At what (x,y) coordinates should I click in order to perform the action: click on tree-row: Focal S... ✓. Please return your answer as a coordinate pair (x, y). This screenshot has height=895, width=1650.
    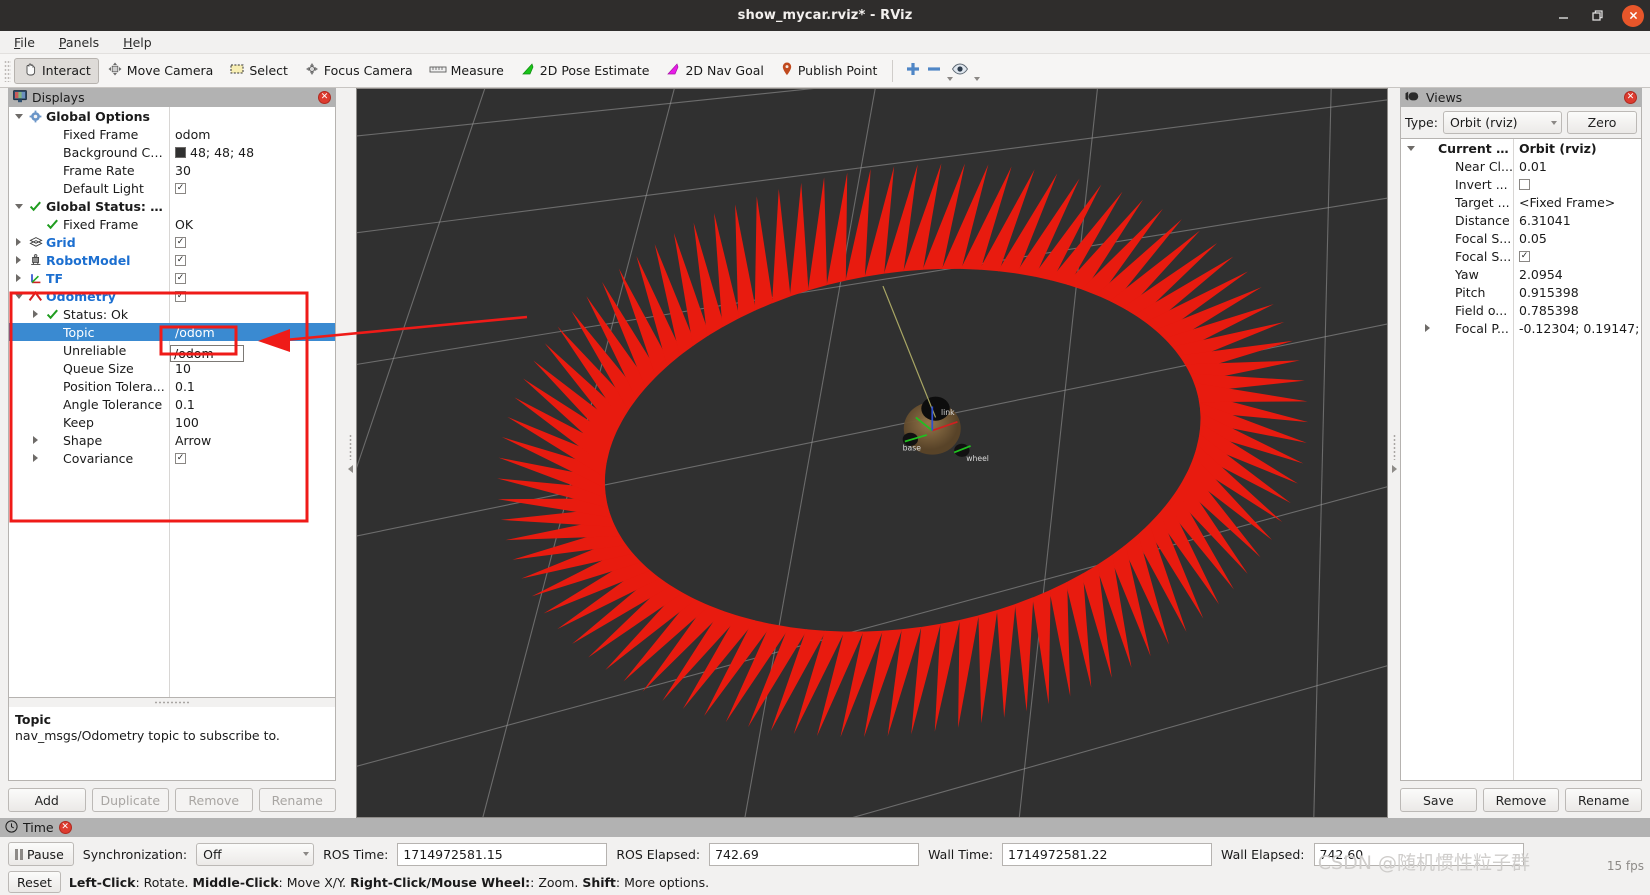
    Looking at the image, I should click on (1521, 256).